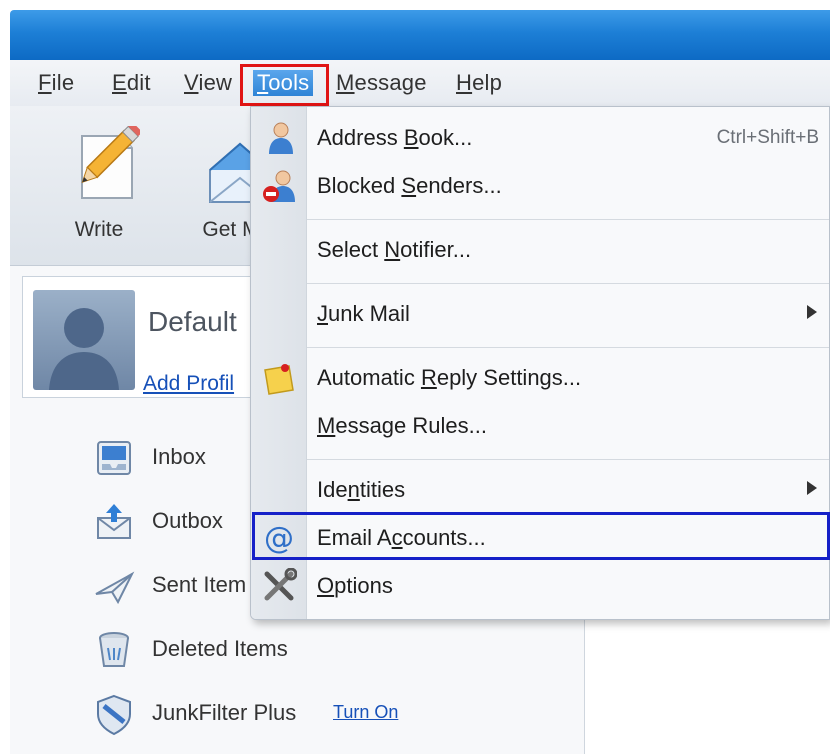 This screenshot has width=830, height=754. What do you see at coordinates (224, 712) in the screenshot?
I see `folder-junkfilter-label: JunkFilter Plus` at bounding box center [224, 712].